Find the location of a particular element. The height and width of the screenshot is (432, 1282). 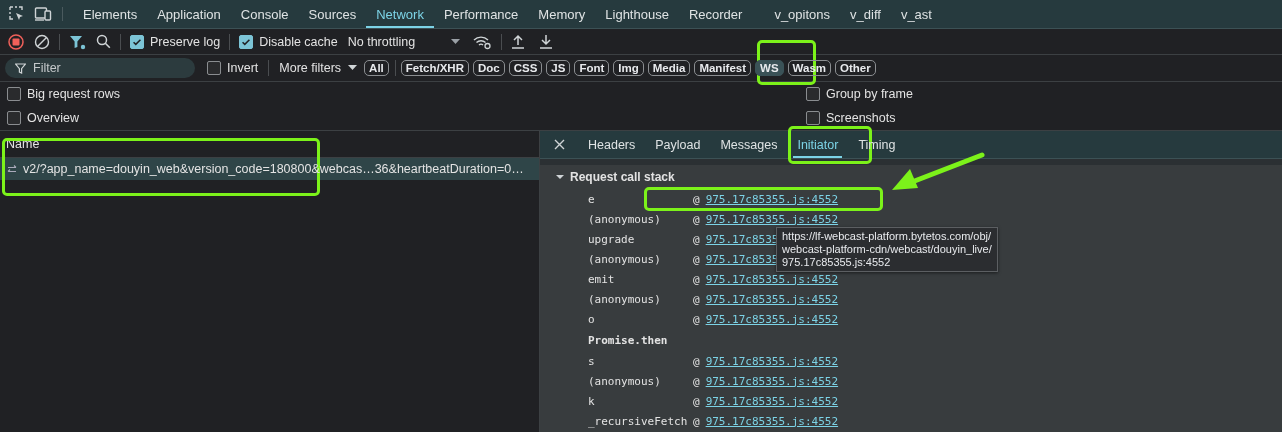

section-title: Request call stack is located at coordinates (622, 177).